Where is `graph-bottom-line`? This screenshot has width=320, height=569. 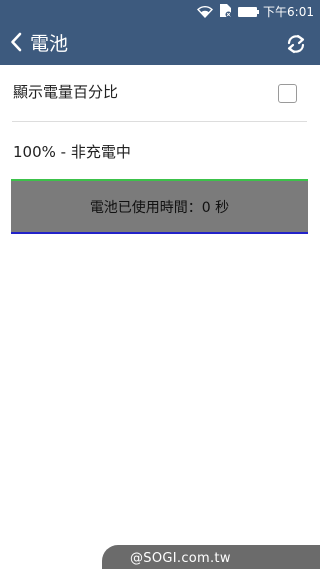 graph-bottom-line is located at coordinates (159, 233).